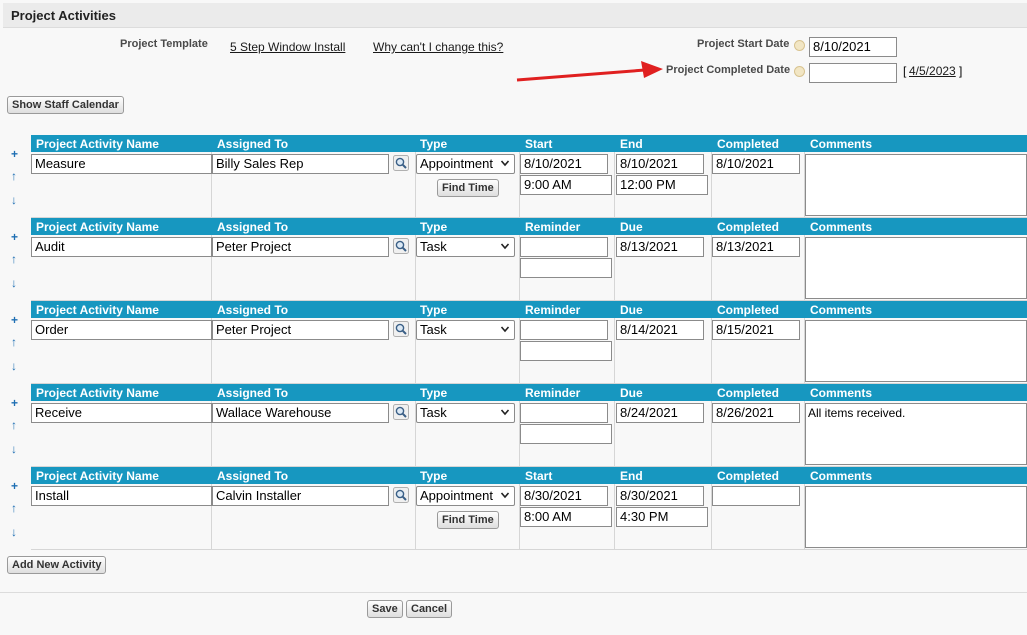 The image size is (1027, 635). I want to click on comments-textarea: All items received., so click(916, 434).